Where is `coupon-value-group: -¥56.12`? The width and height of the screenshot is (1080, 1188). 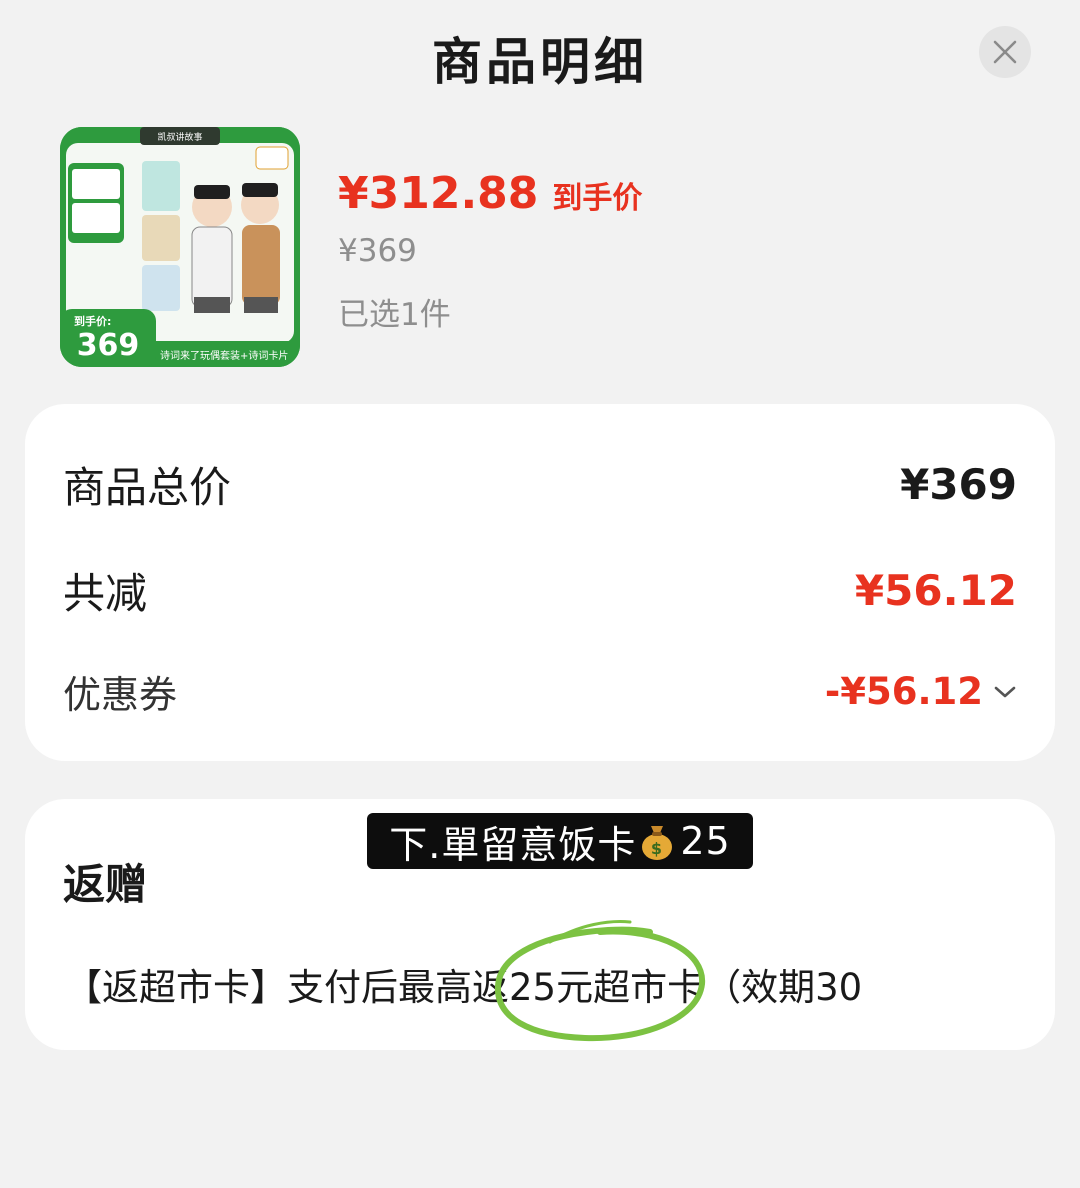 coupon-value-group: -¥56.12 is located at coordinates (921, 691).